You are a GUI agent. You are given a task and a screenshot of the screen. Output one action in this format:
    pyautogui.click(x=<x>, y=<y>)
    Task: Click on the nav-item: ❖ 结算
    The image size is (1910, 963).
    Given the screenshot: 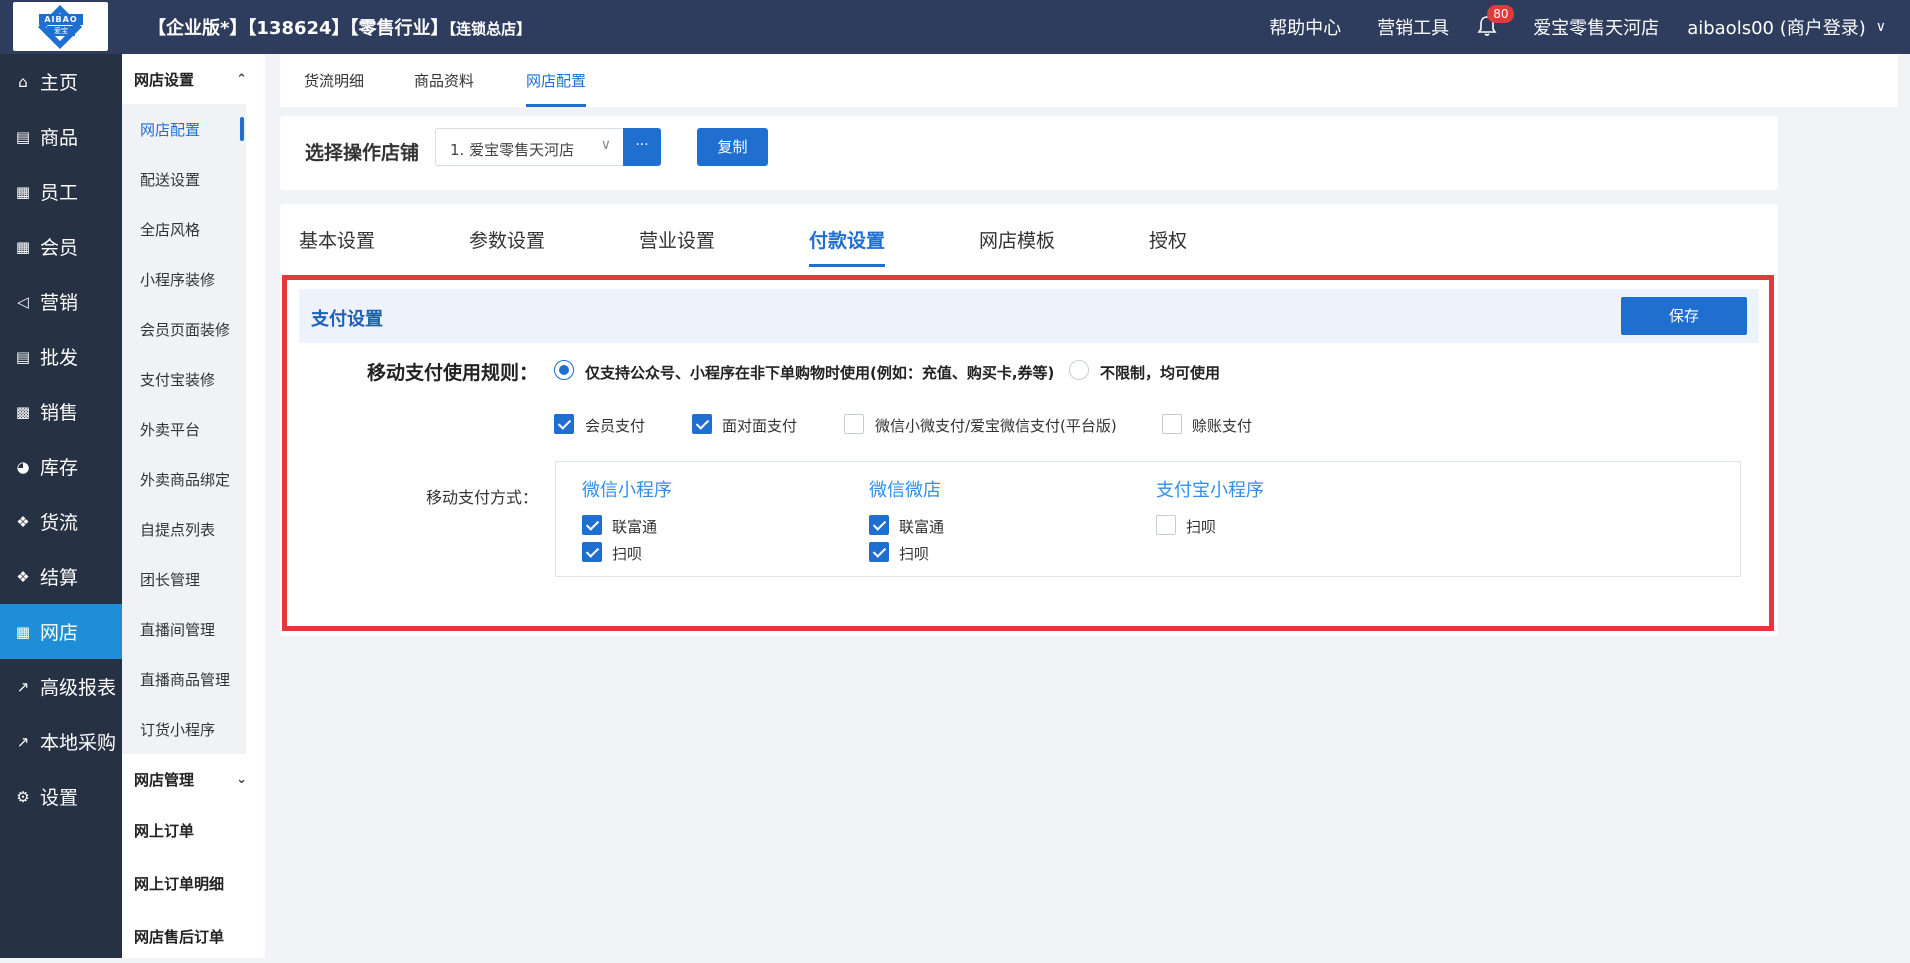 What is the action you would take?
    pyautogui.click(x=61, y=576)
    